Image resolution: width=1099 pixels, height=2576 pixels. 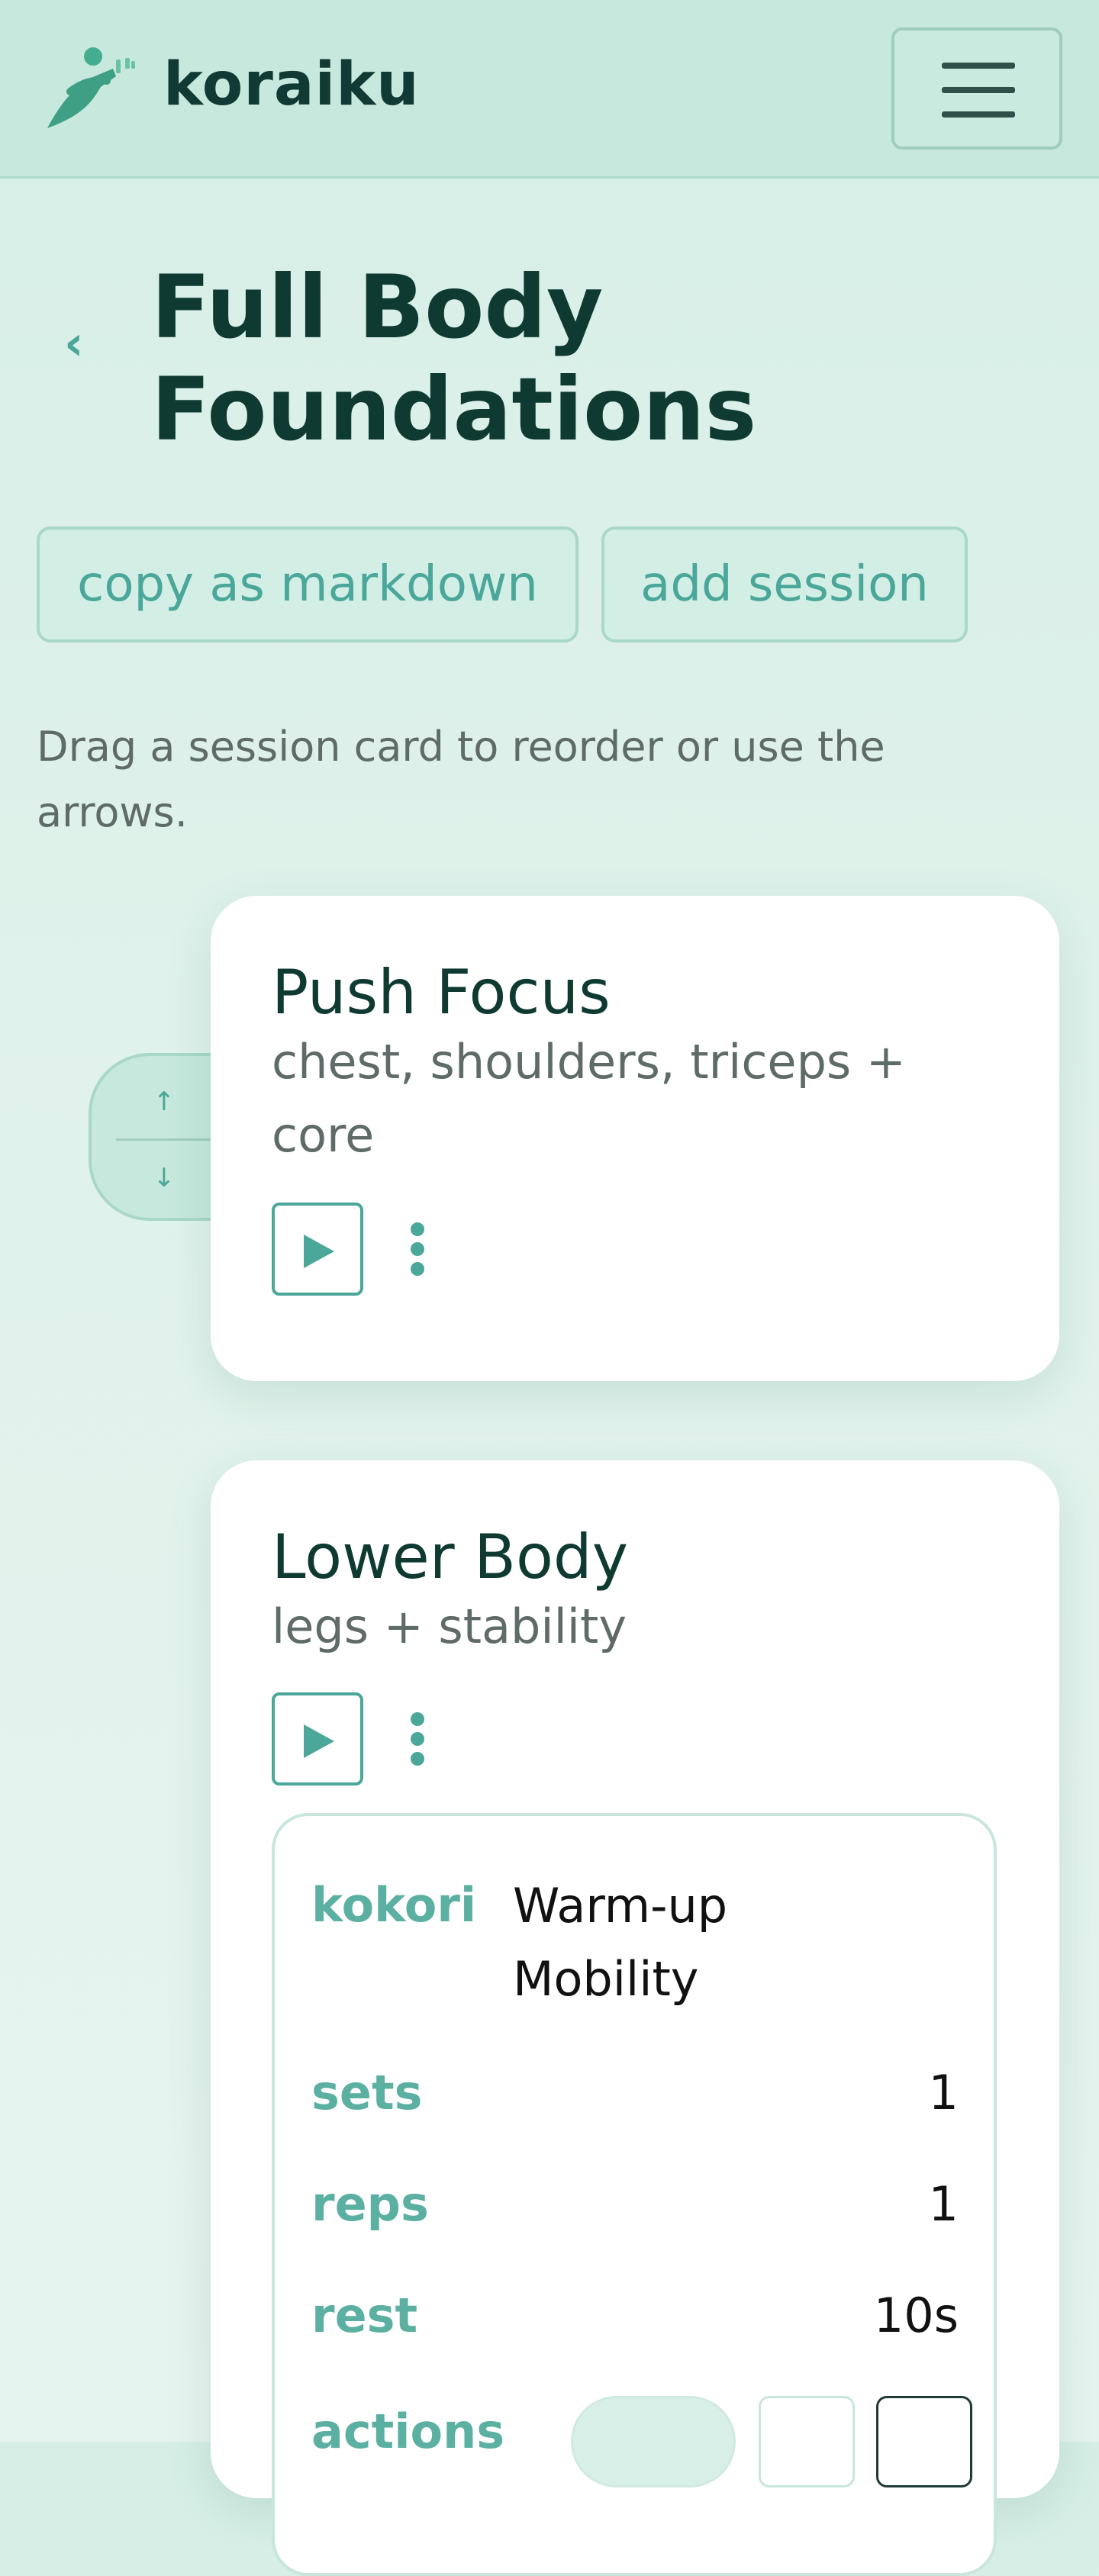 I want to click on copy-as-markdown-button: copy as markdown, so click(x=308, y=584).